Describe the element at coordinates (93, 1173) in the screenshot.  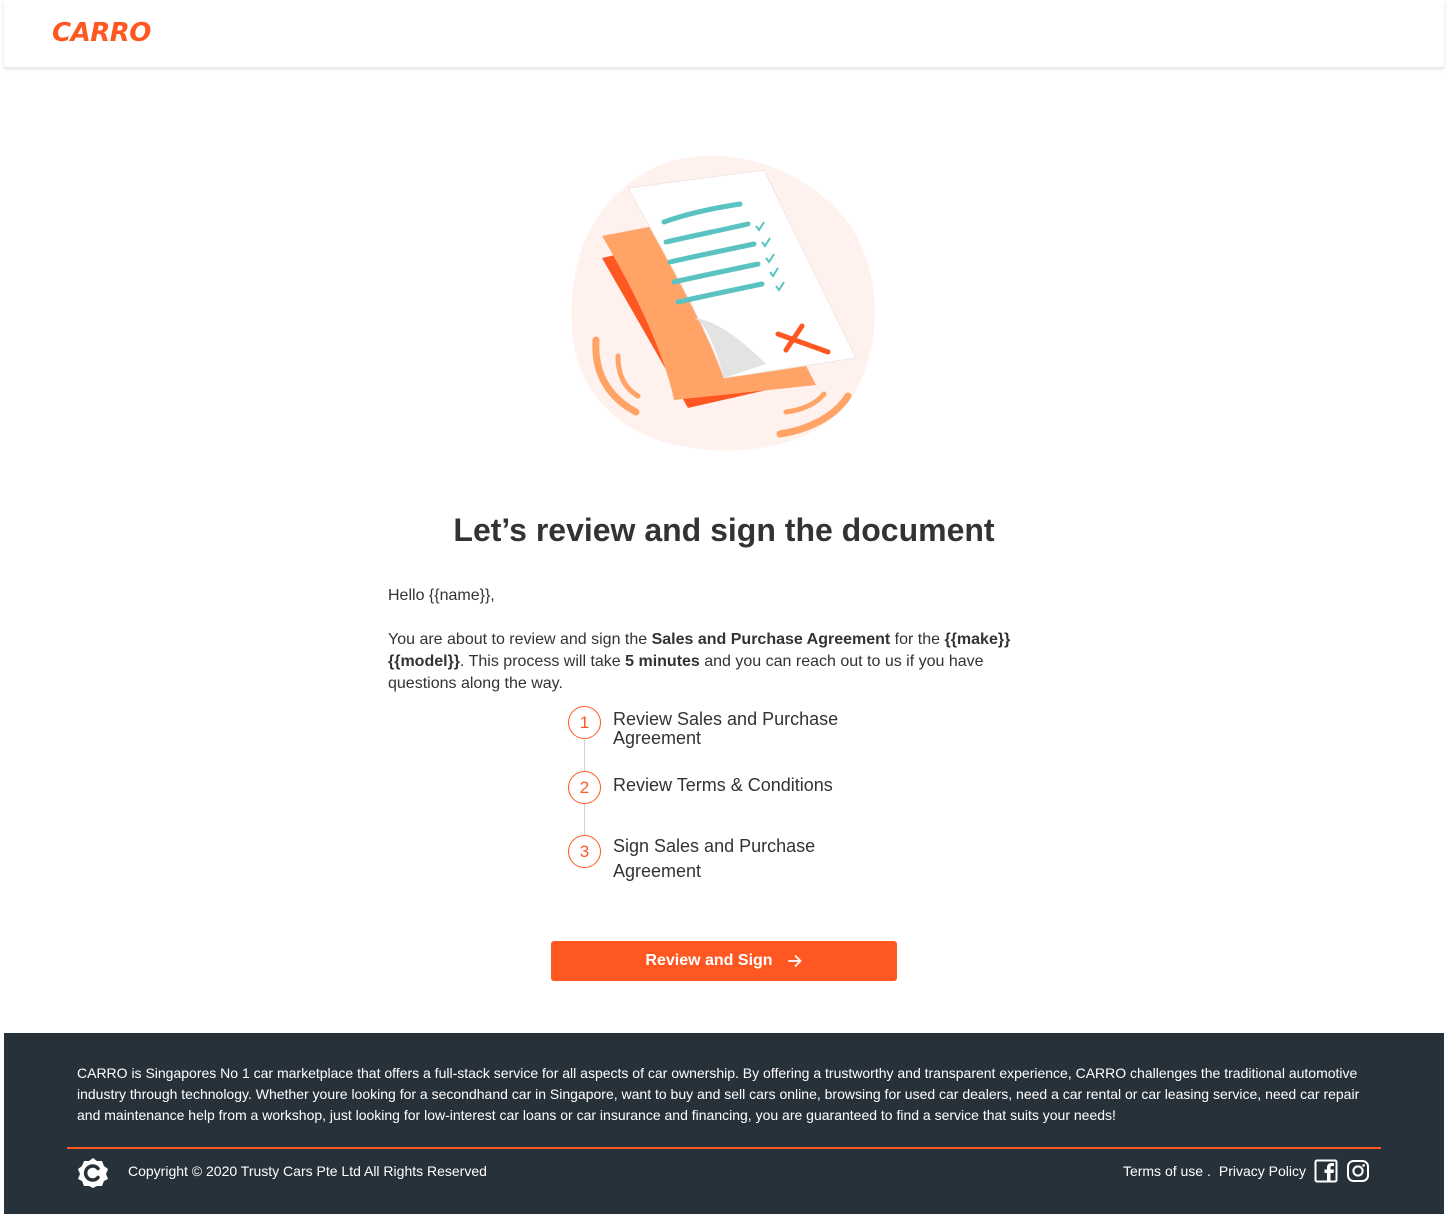
I see `carro-badge-icon` at that location.